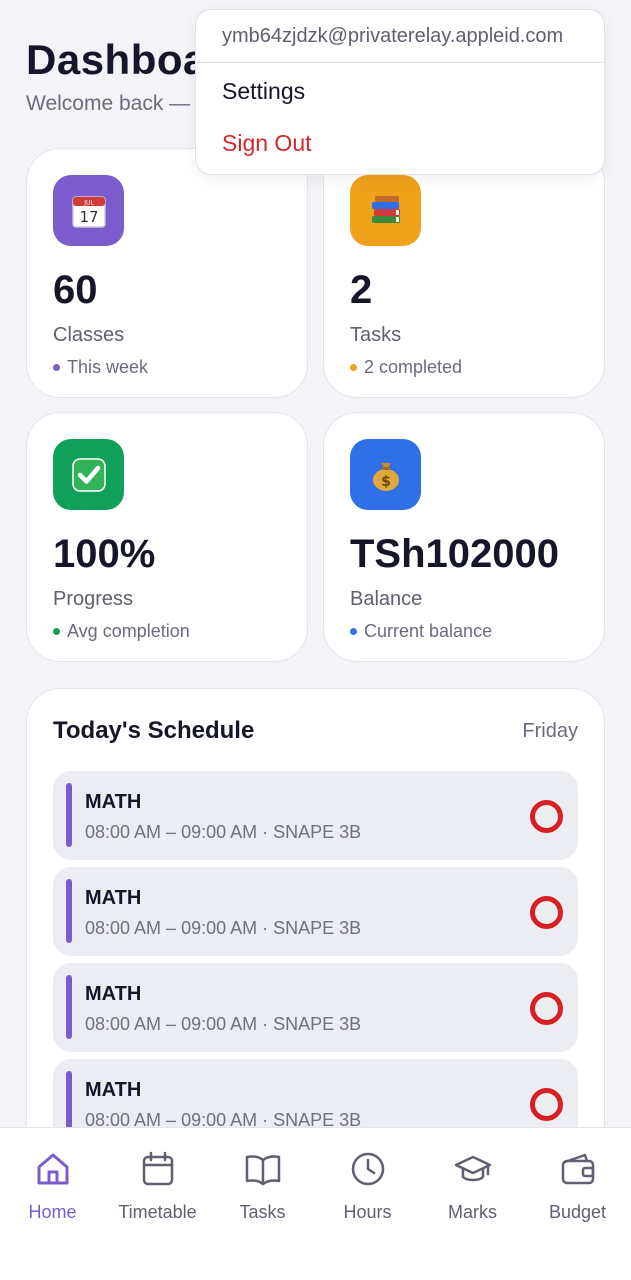 The image size is (631, 1280). What do you see at coordinates (167, 273) in the screenshot?
I see `stat-card-classes: JUL 17 60 Classes This week` at bounding box center [167, 273].